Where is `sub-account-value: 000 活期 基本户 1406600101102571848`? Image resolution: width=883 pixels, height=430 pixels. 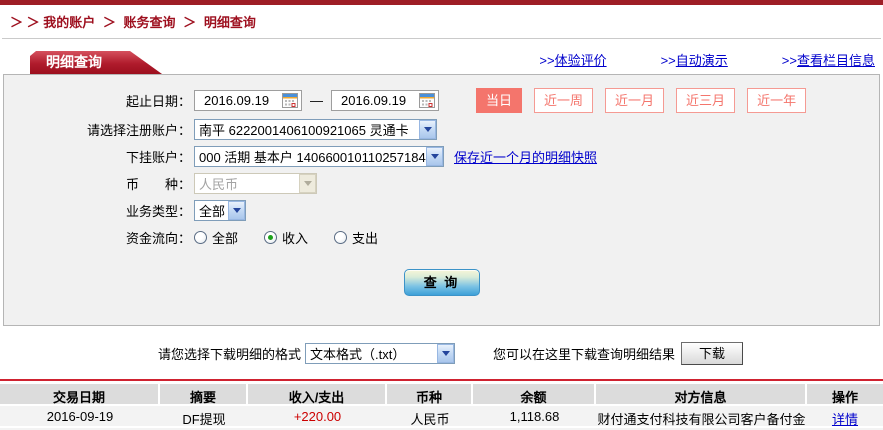
sub-account-value: 000 活期 基本户 1406600101102571848 is located at coordinates (312, 157).